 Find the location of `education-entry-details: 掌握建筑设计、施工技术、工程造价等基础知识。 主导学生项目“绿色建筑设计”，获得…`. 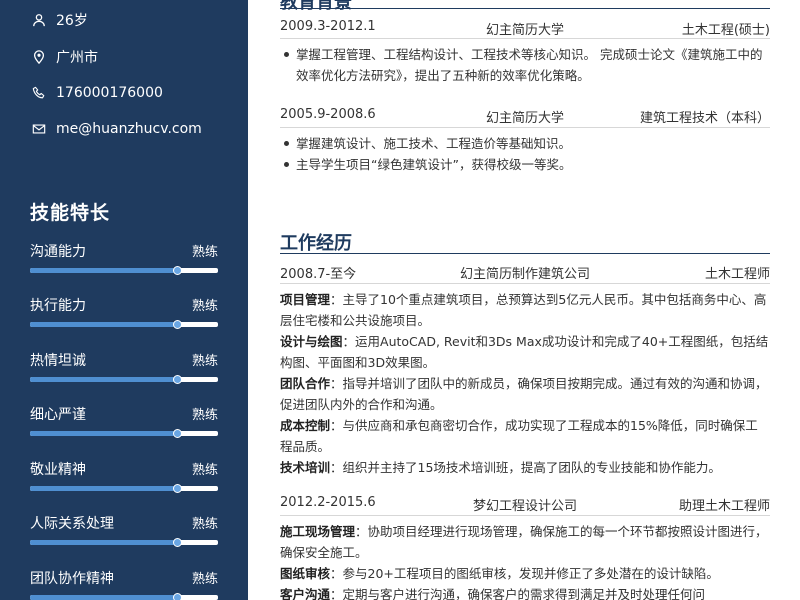

education-entry-details: 掌握建筑设计、施工技术、工程造价等基础知识。 主导学生项目“绿色建筑设计”，获得… is located at coordinates (525, 154).